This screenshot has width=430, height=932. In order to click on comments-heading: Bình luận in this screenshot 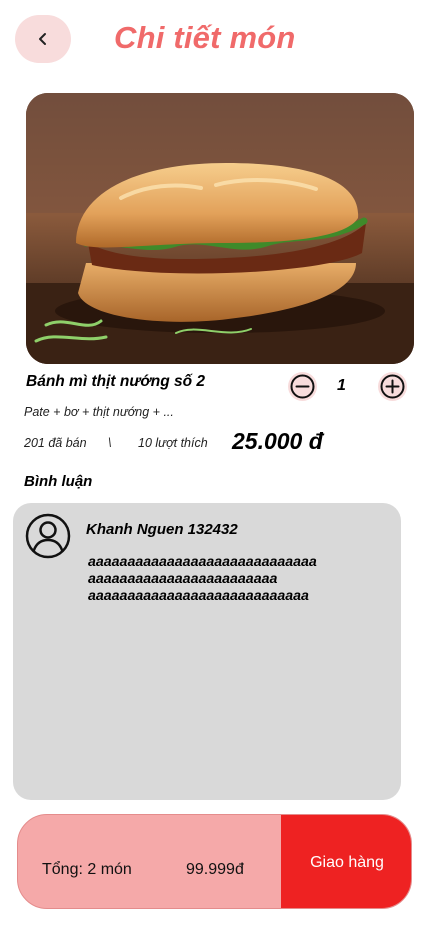, I will do `click(58, 481)`.